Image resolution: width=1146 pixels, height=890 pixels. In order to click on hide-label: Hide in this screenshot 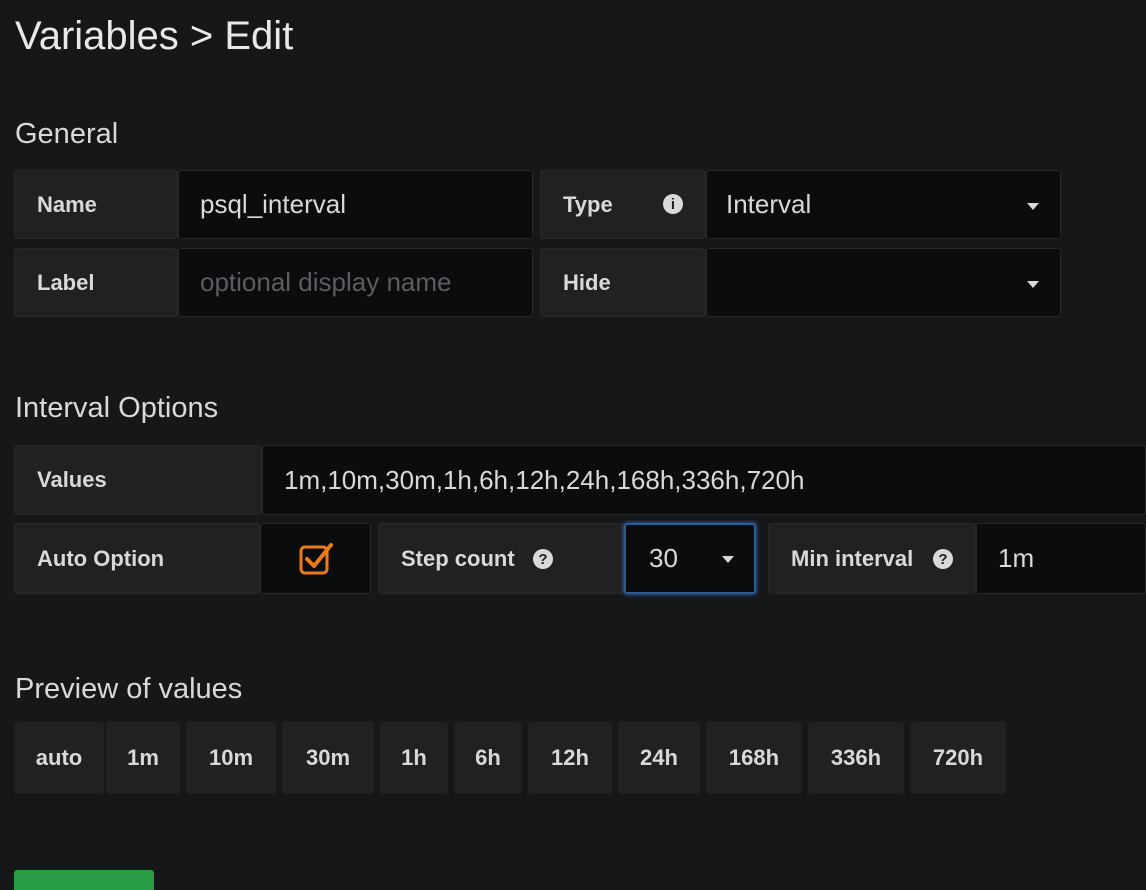, I will do `click(623, 282)`.